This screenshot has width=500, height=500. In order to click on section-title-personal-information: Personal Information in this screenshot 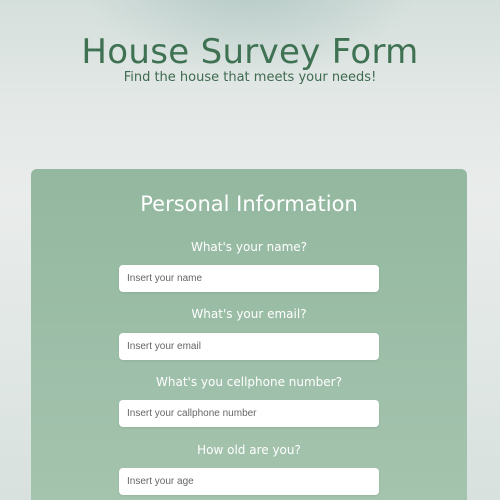, I will do `click(249, 204)`.